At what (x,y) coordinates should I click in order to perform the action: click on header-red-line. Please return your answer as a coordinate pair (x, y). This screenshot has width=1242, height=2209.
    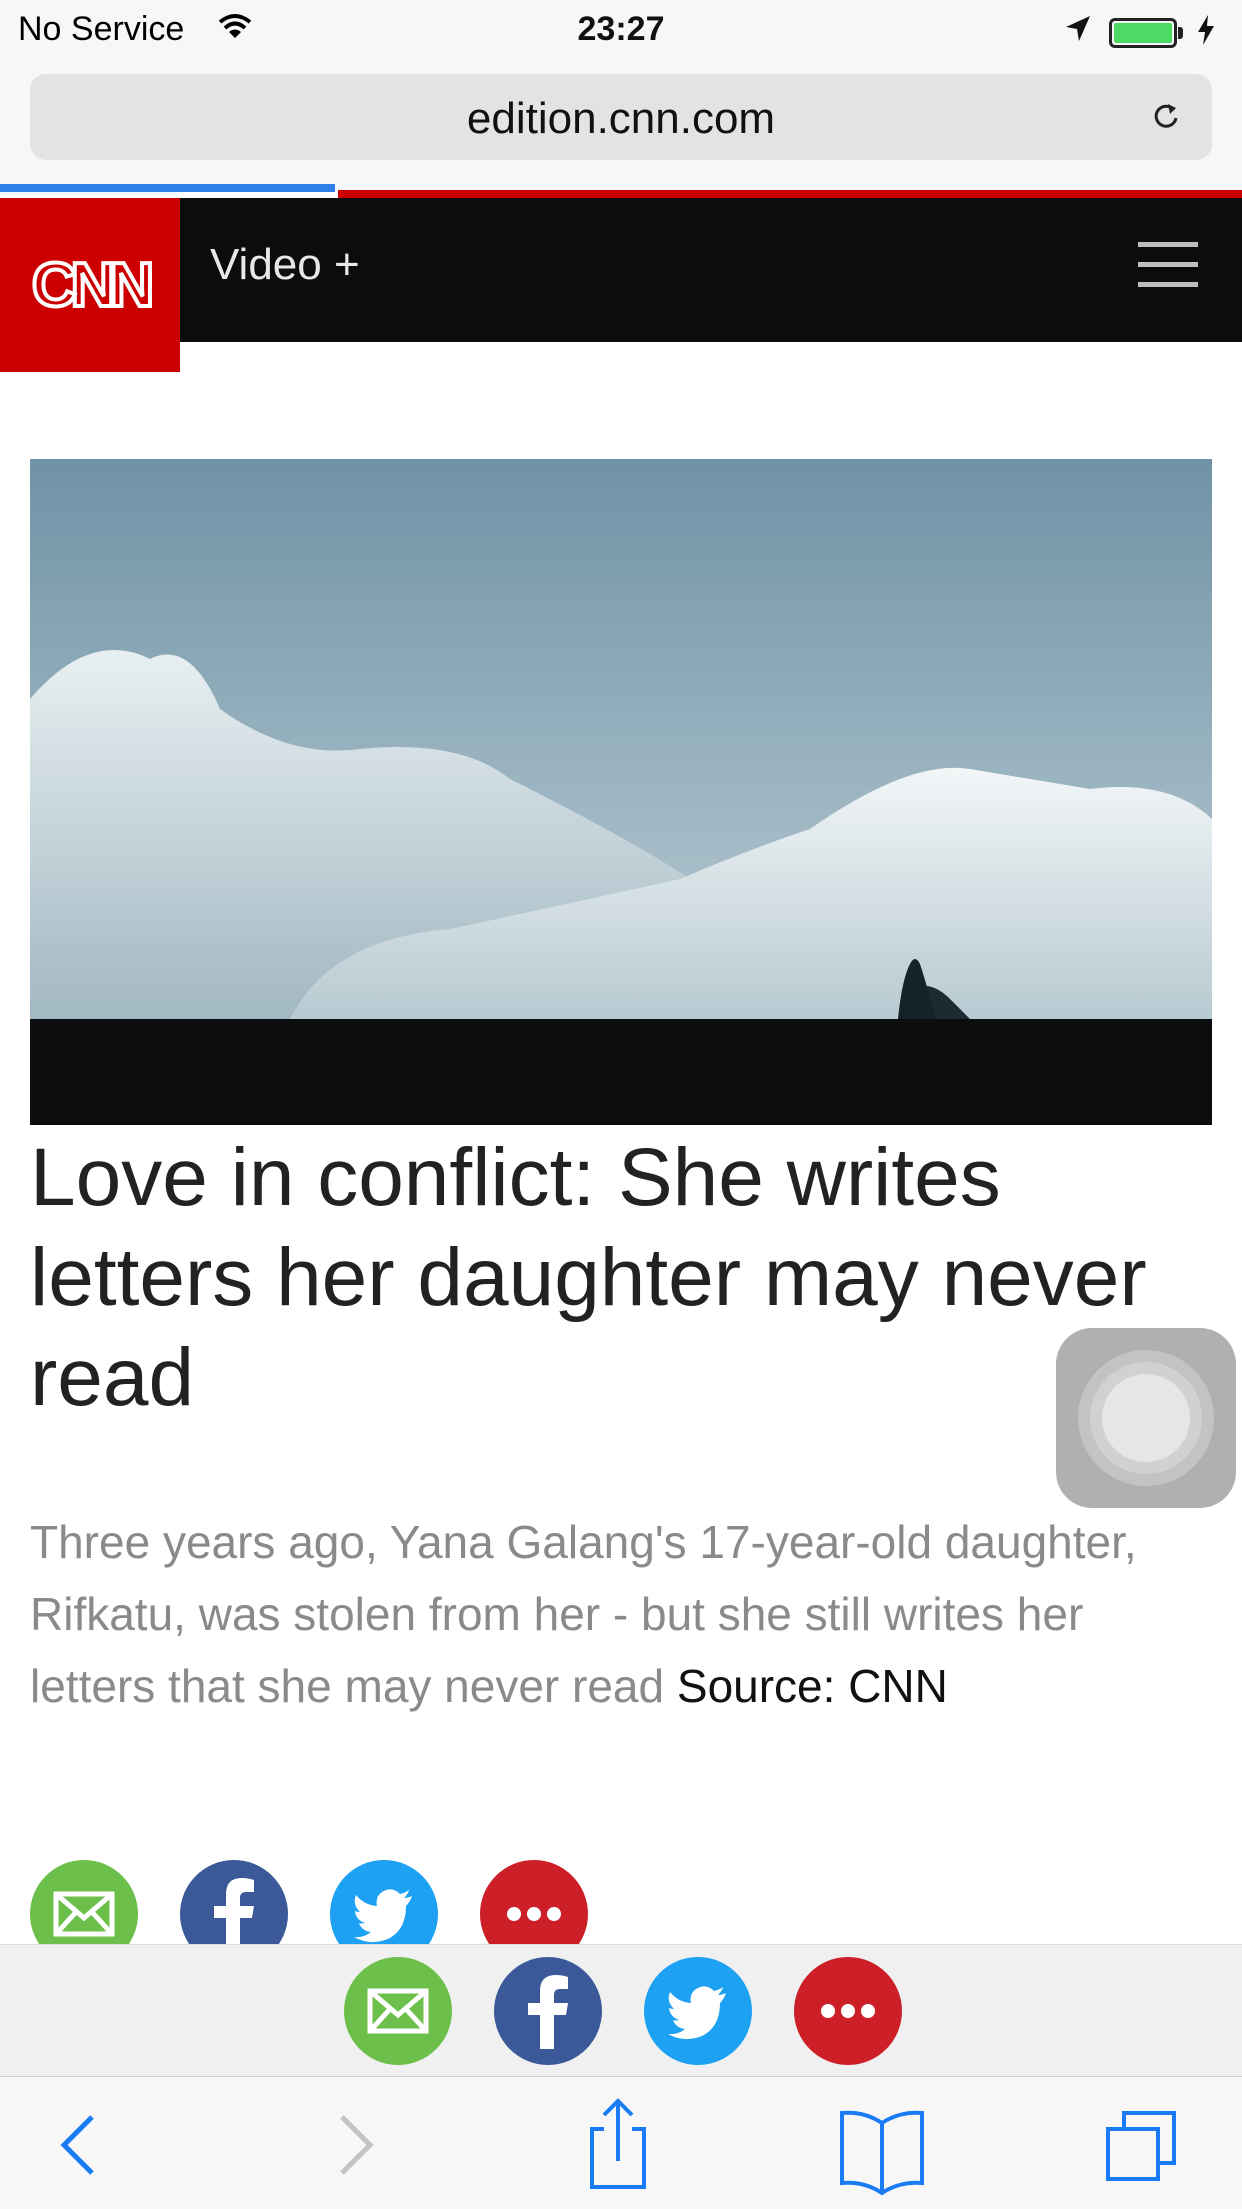
    Looking at the image, I should click on (790, 194).